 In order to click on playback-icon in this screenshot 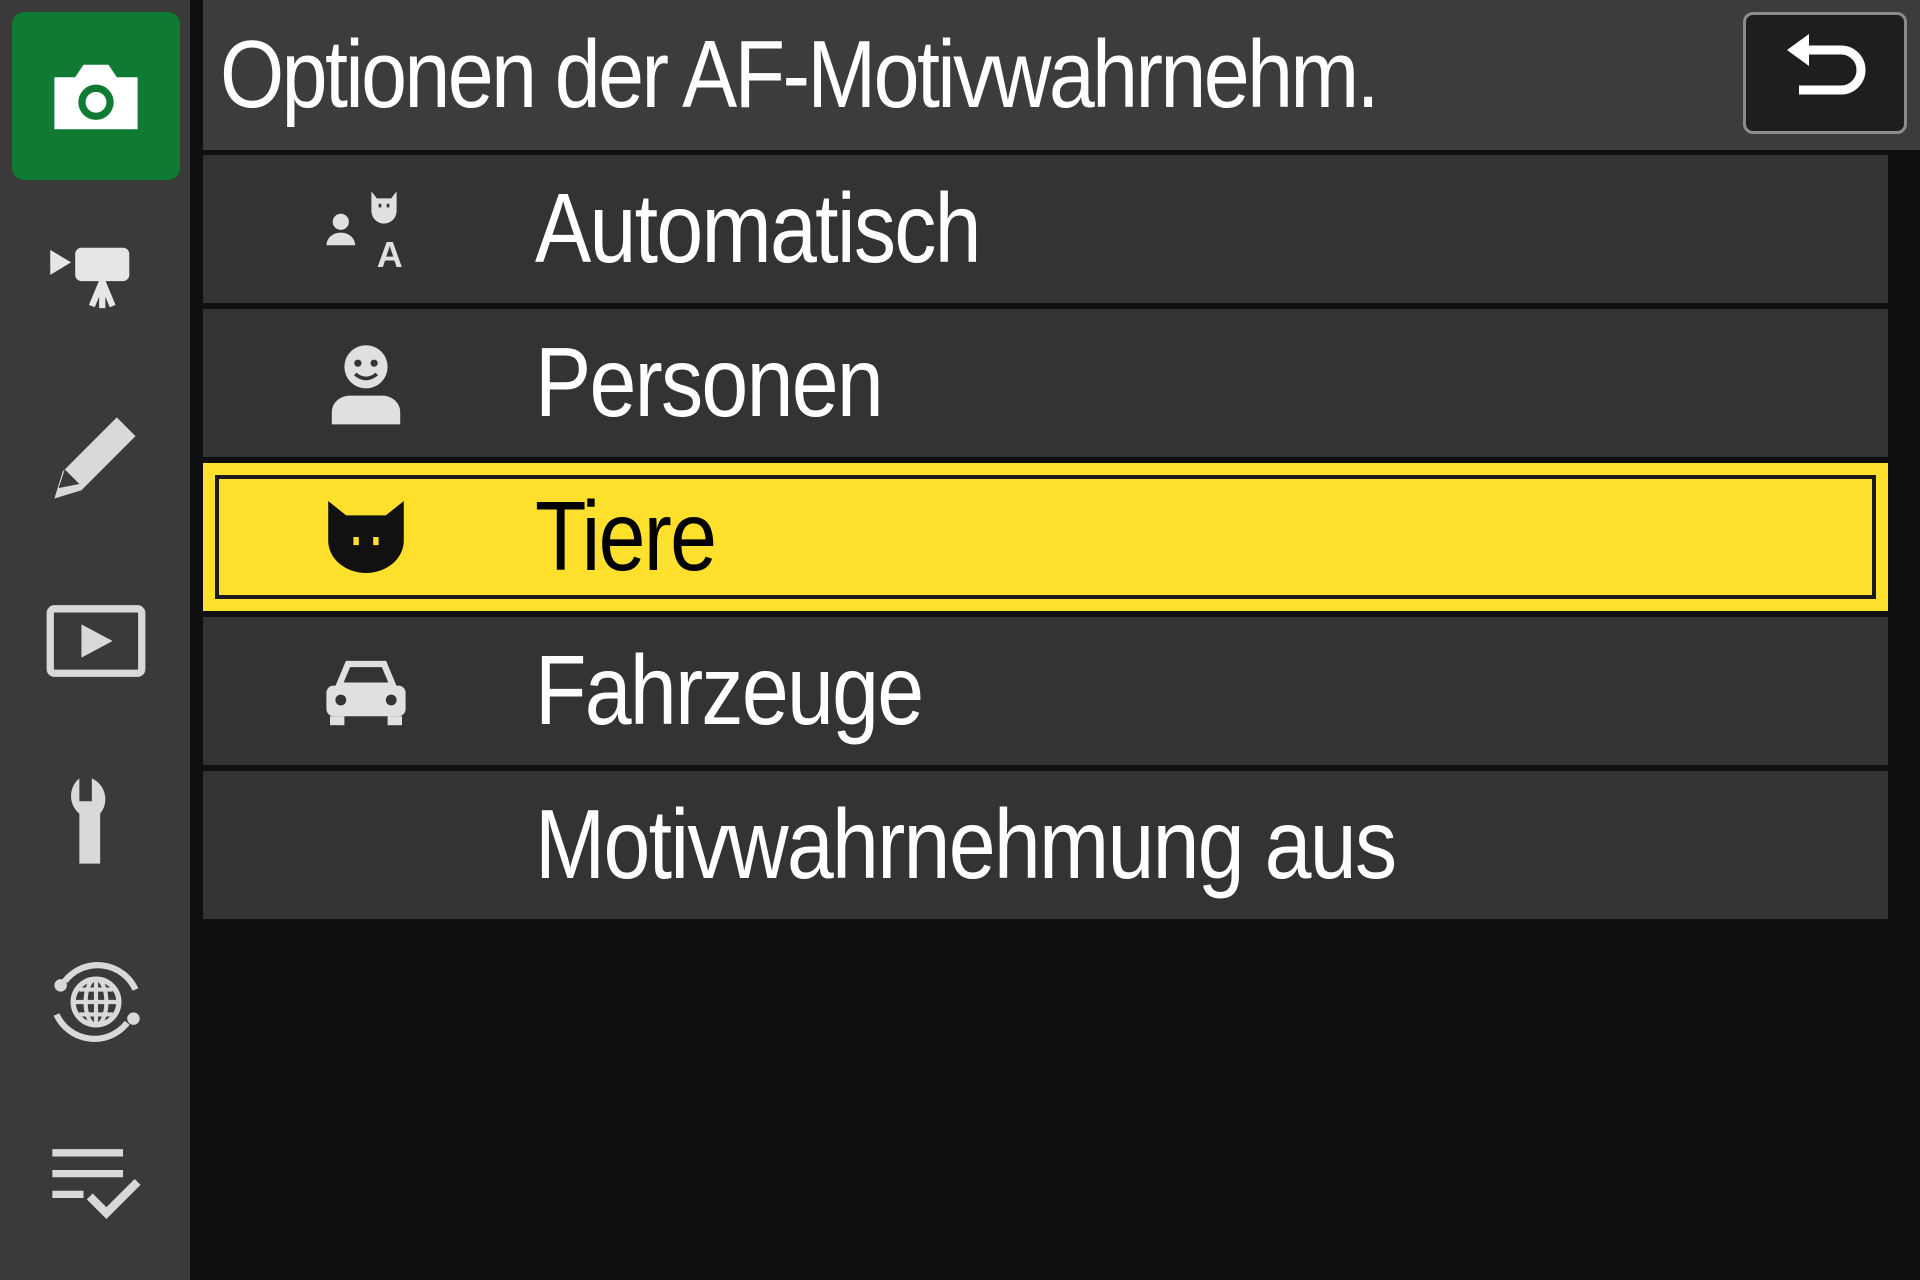, I will do `click(96, 641)`.